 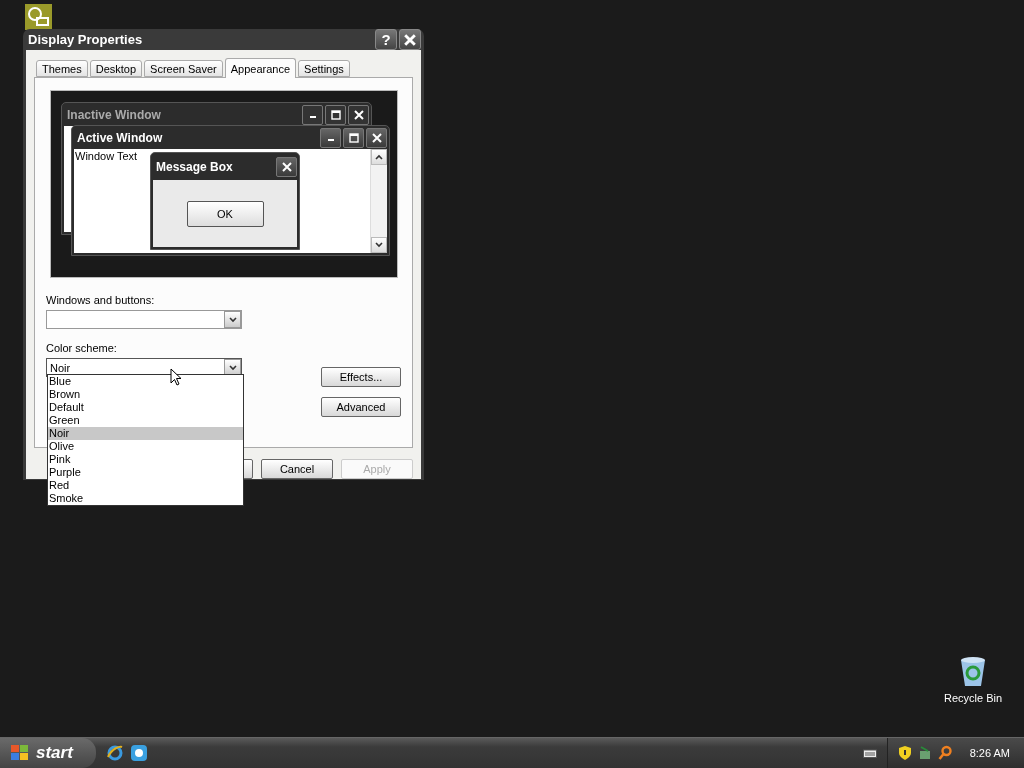 I want to click on dialog-button: Cancel, so click(x=297, y=469).